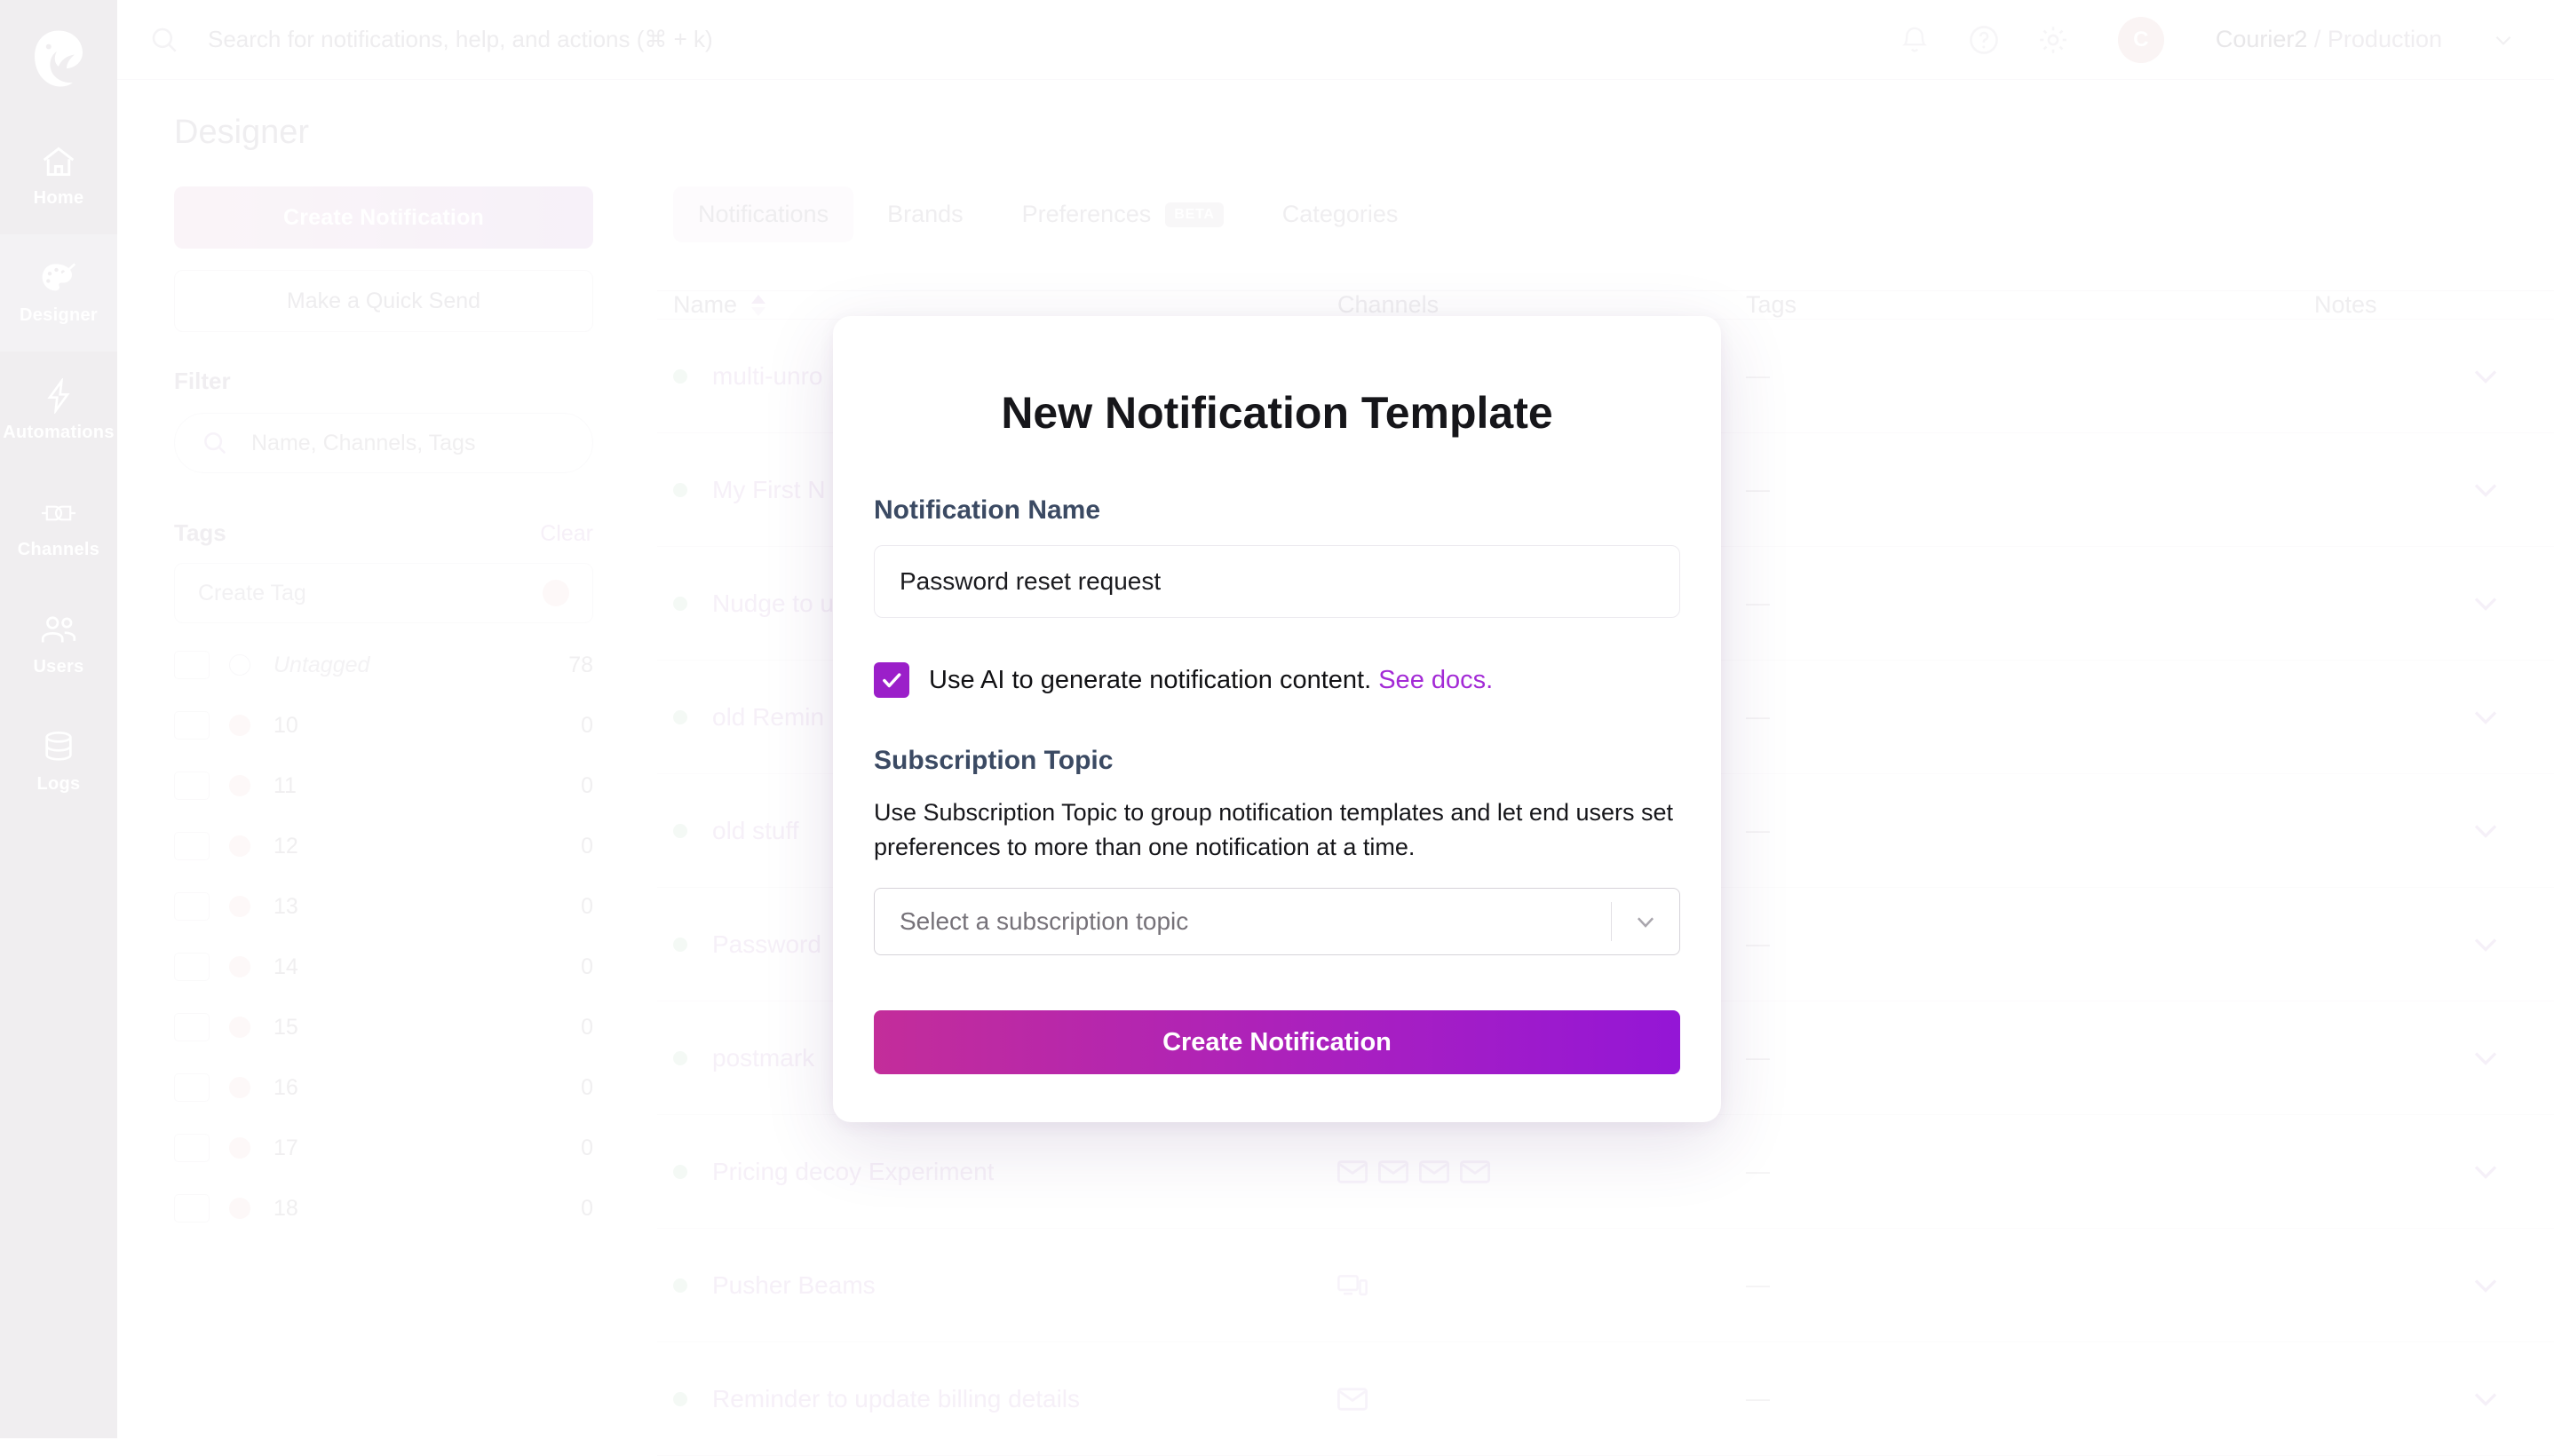 Image resolution: width=2554 pixels, height=1456 pixels. What do you see at coordinates (1277, 1042) in the screenshot?
I see `create-notification-submit-button: Create Notification` at bounding box center [1277, 1042].